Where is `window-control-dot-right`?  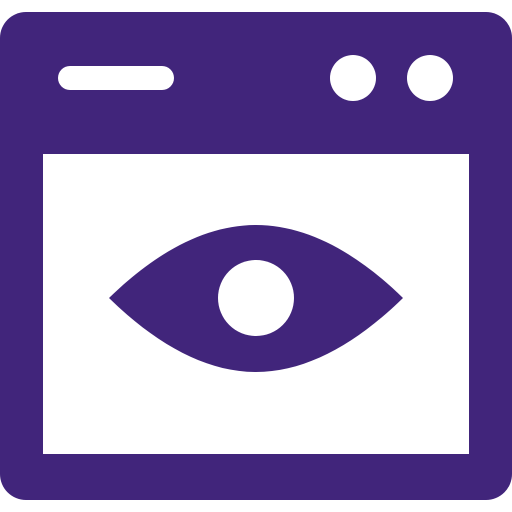
window-control-dot-right is located at coordinates (430, 78).